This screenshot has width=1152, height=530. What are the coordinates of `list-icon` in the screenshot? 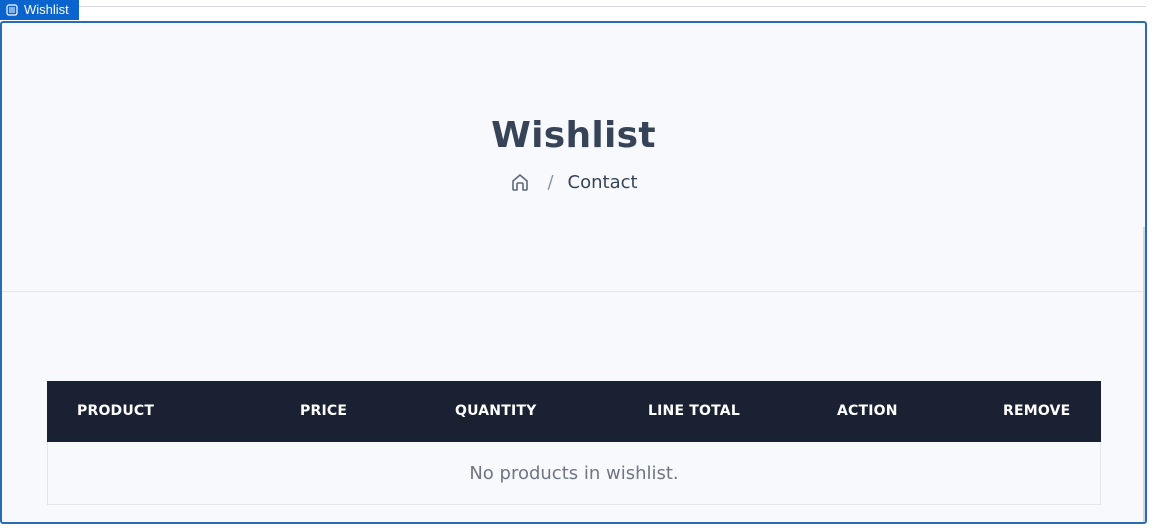 It's located at (12, 10).